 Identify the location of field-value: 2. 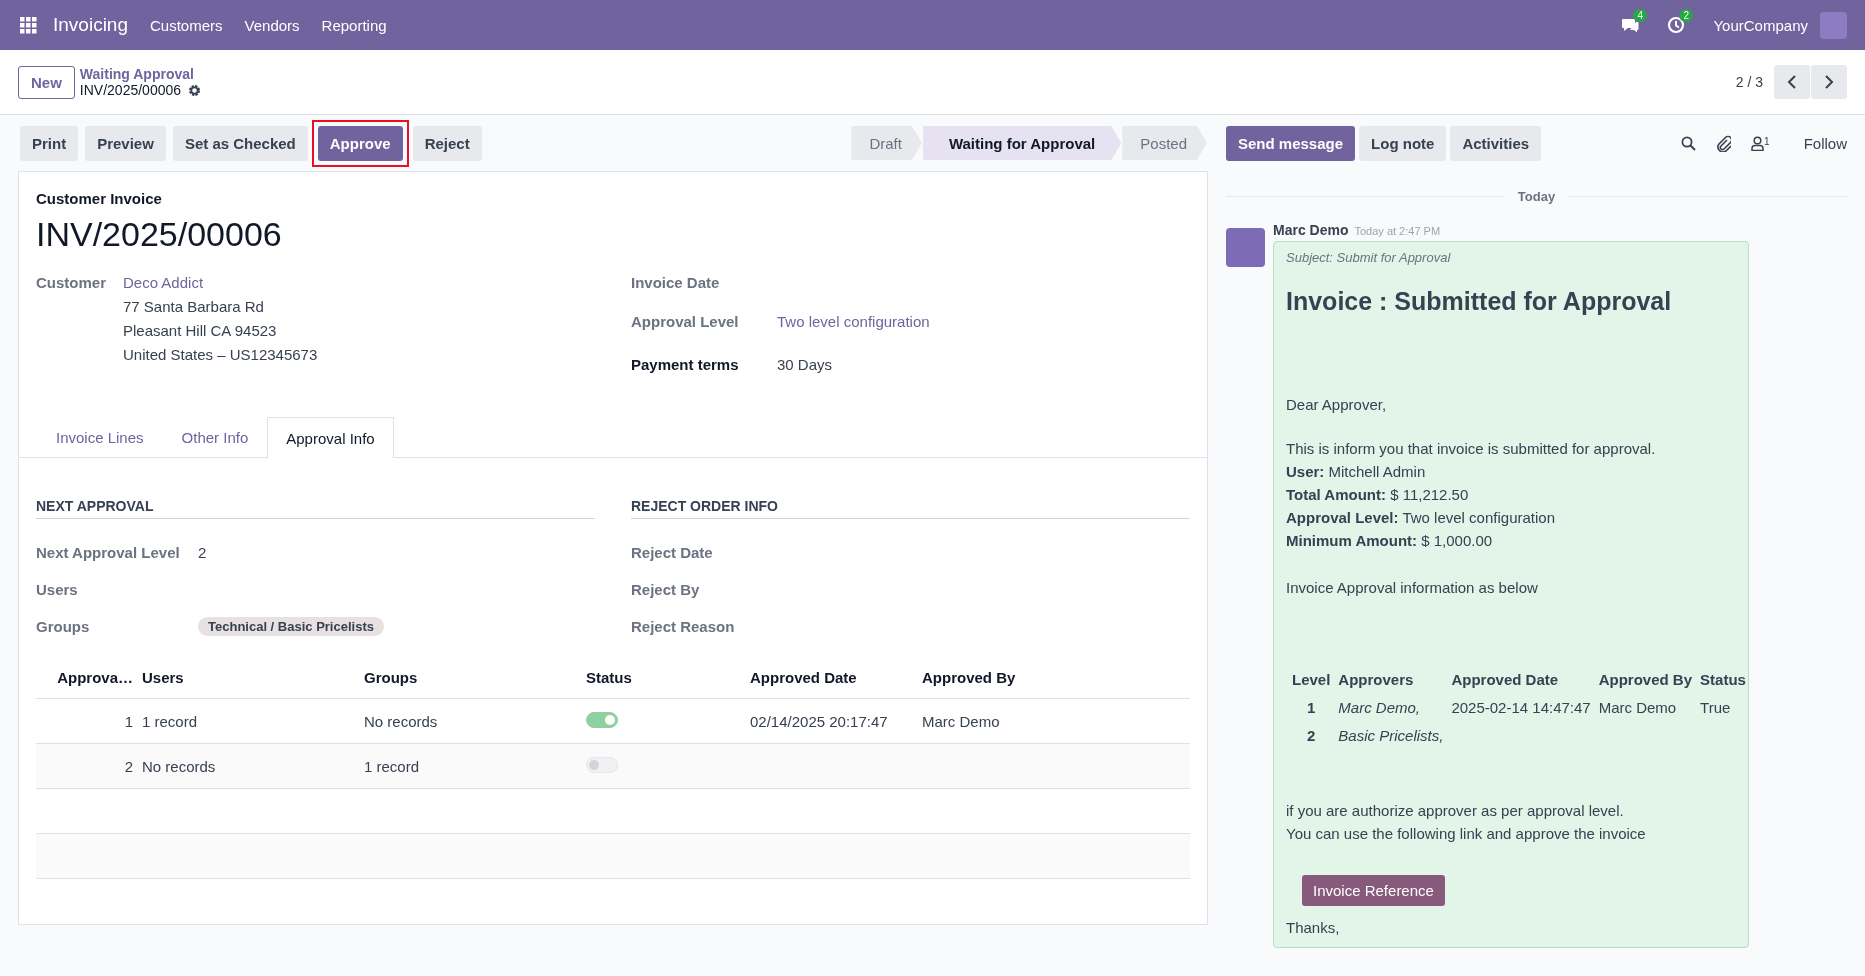
(202, 552).